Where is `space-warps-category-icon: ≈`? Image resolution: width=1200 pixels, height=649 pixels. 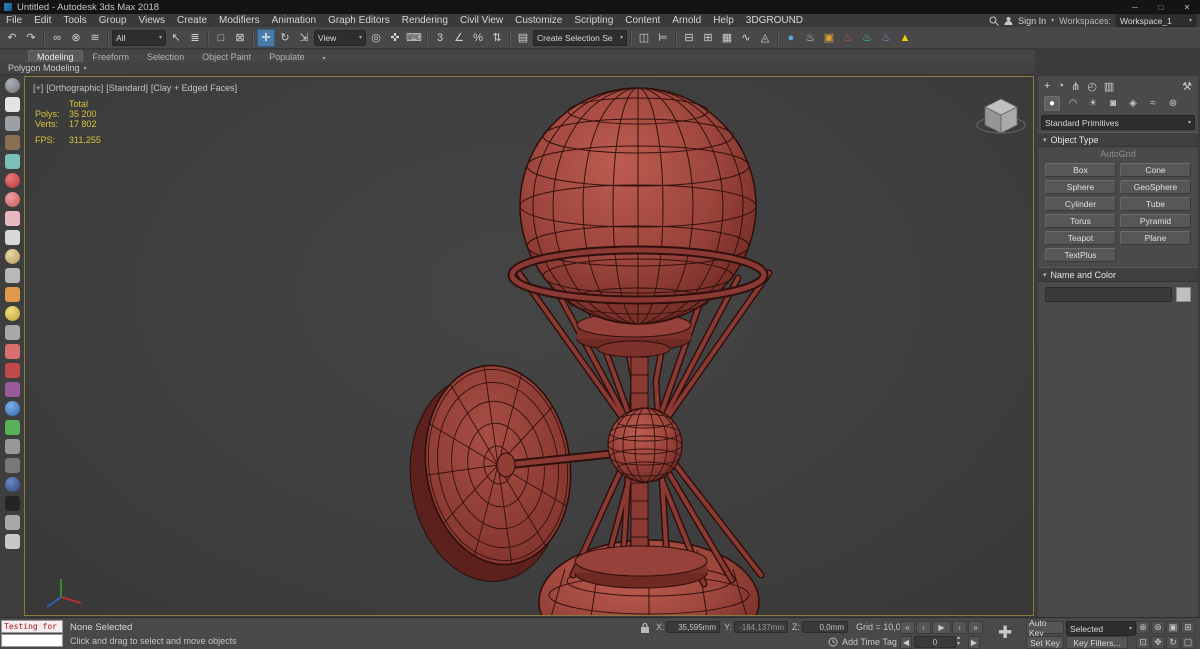 space-warps-category-icon: ≈ is located at coordinates (1153, 103).